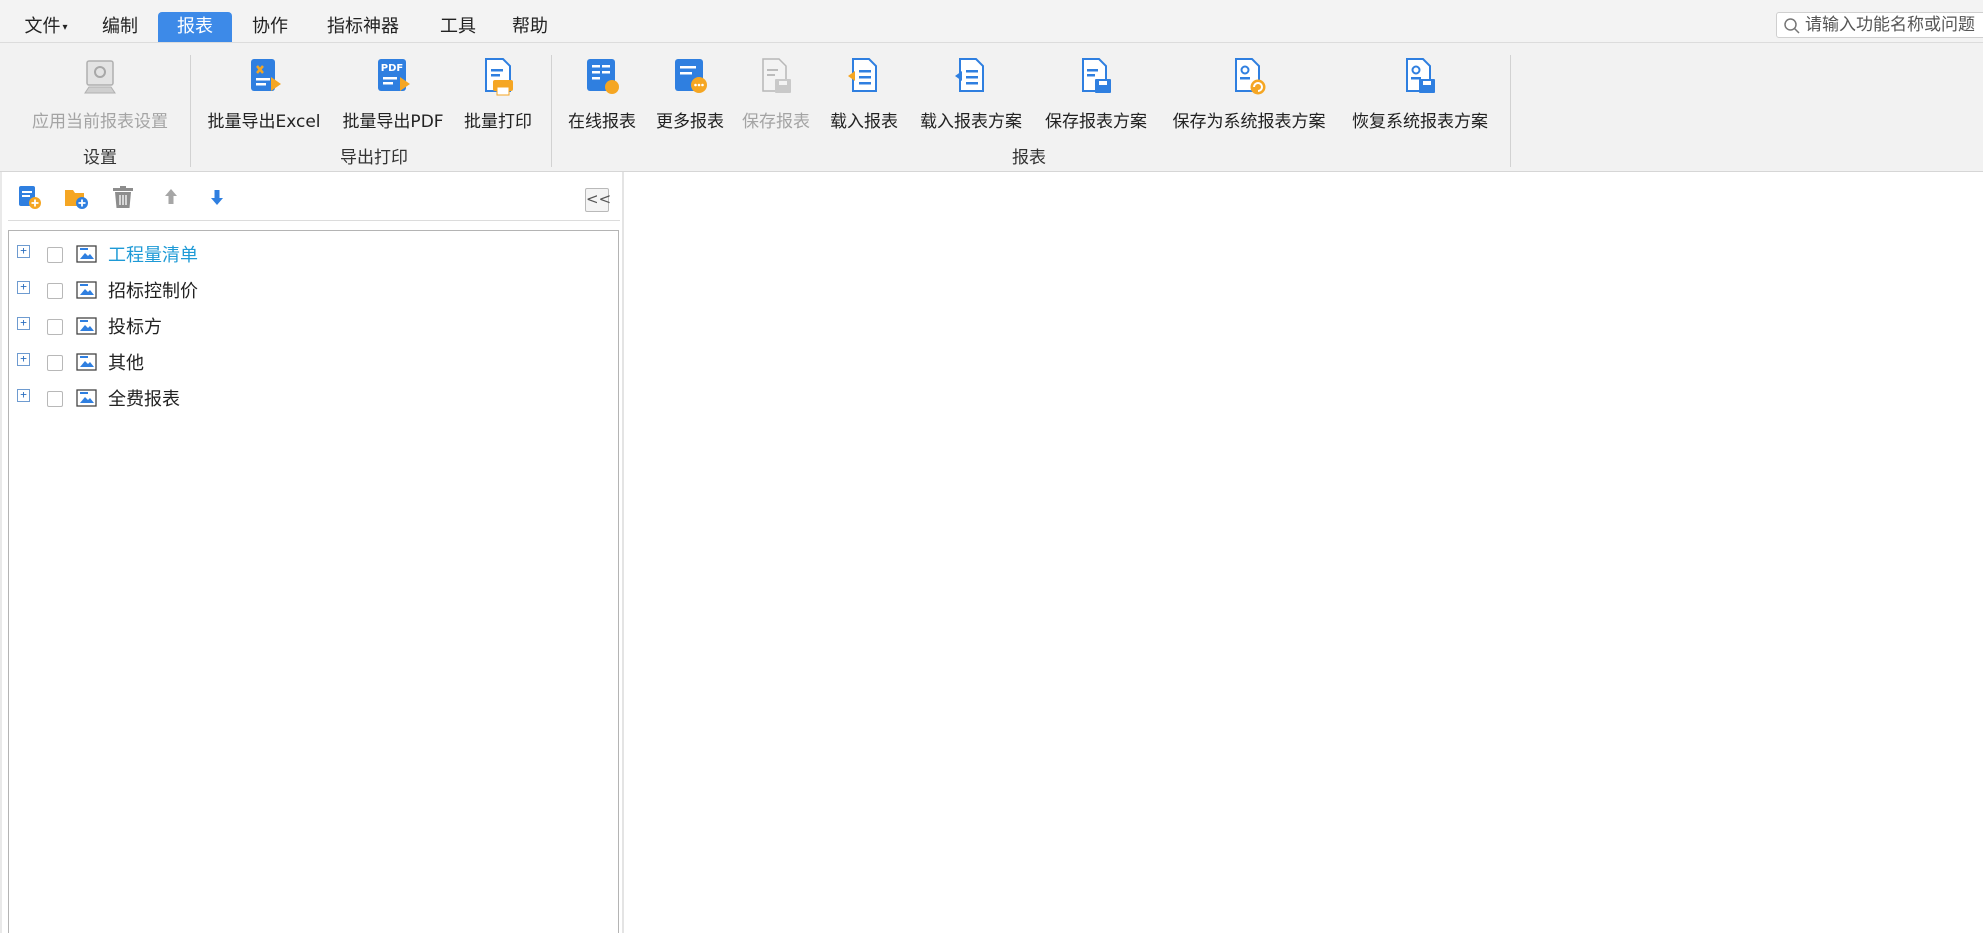 The width and height of the screenshot is (1983, 933). Describe the element at coordinates (393, 95) in the screenshot. I see `batch-export-pdf-button: PDF 批量导出PDF` at that location.